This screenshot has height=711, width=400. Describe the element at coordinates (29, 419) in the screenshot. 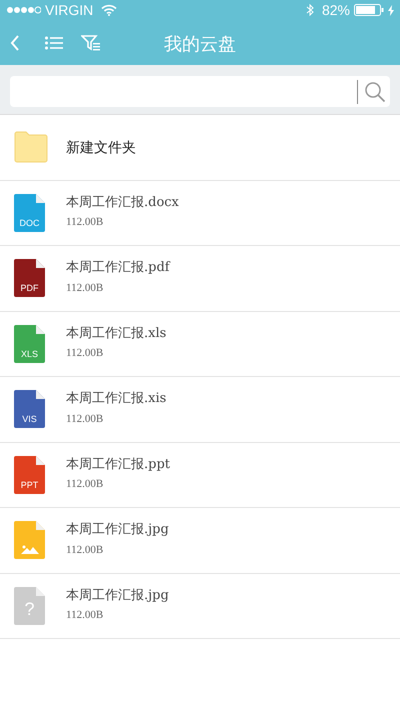

I see `file-type-label: VIS` at that location.